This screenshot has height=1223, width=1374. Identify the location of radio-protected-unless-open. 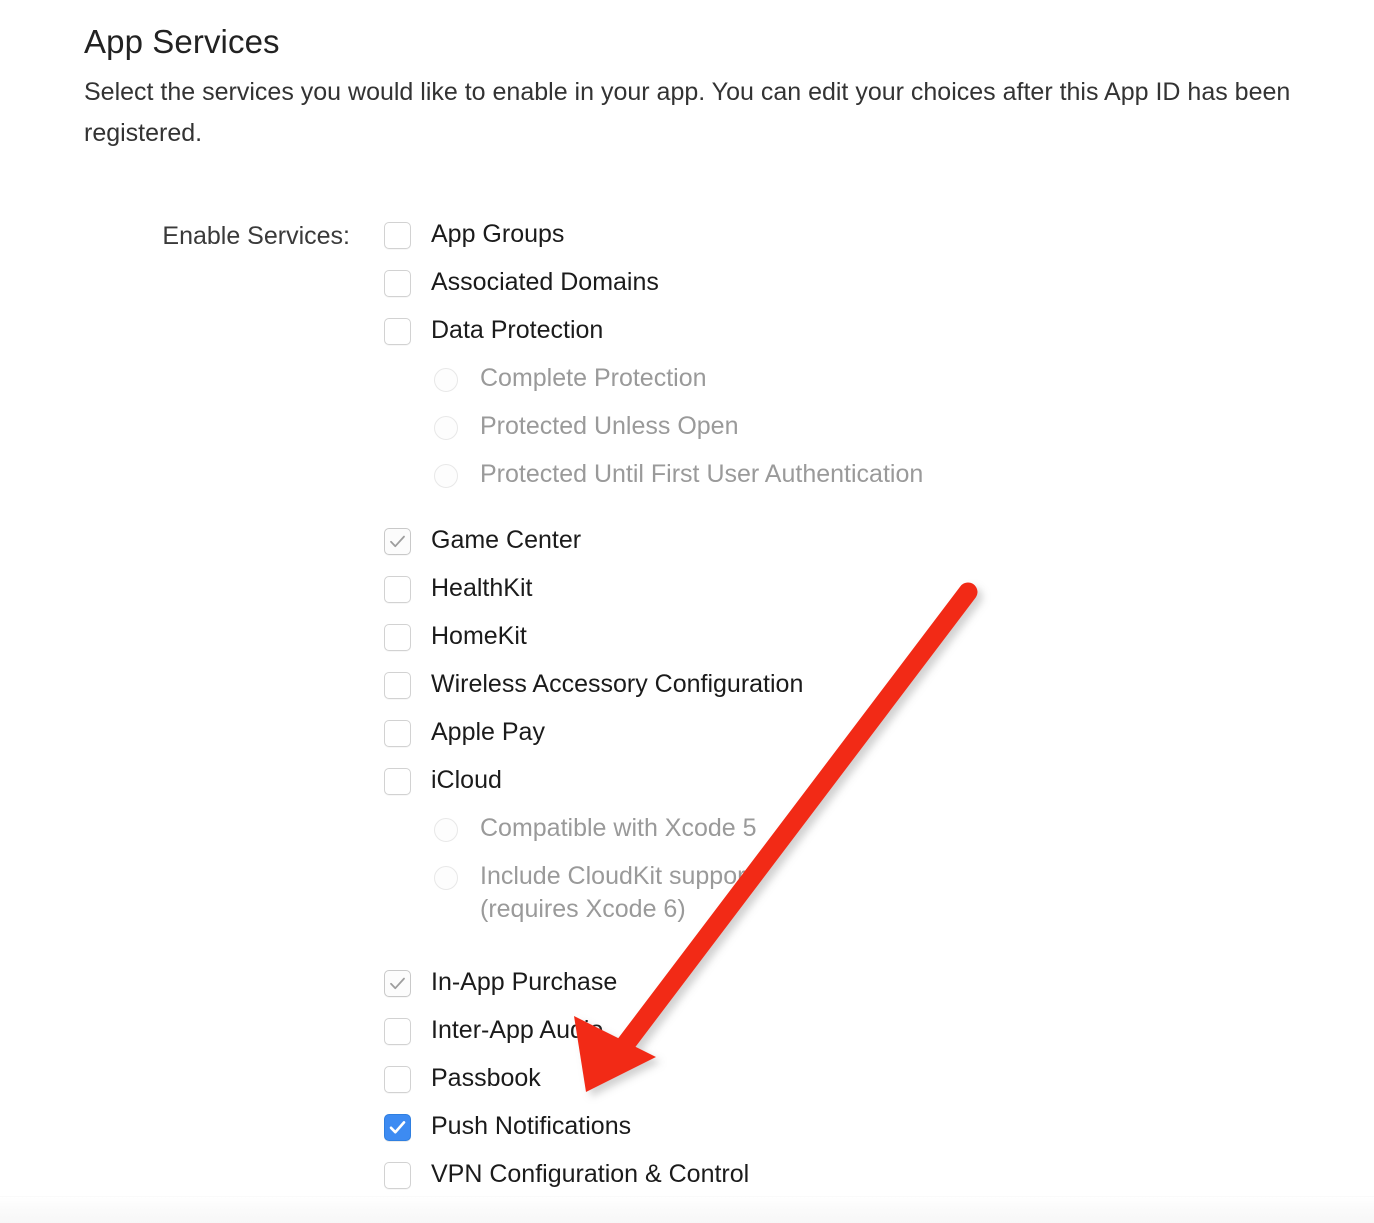
(446, 428).